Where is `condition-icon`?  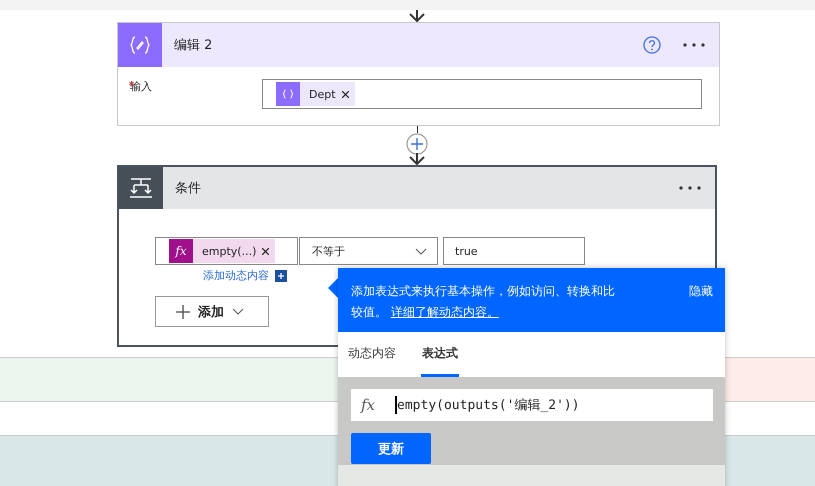
condition-icon is located at coordinates (141, 188).